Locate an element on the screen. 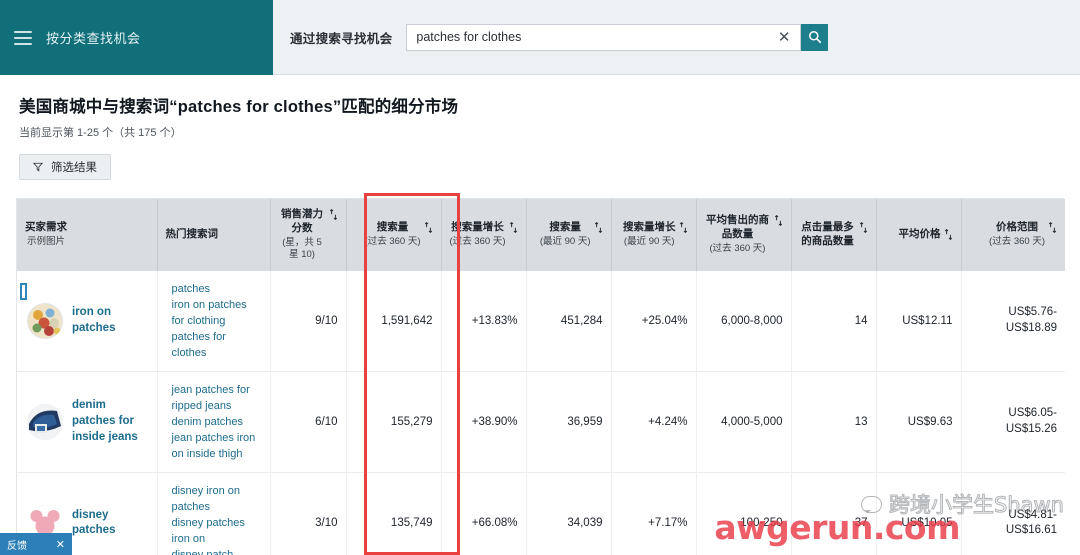  search-growth-360-cell: +13.83% is located at coordinates (484, 321).